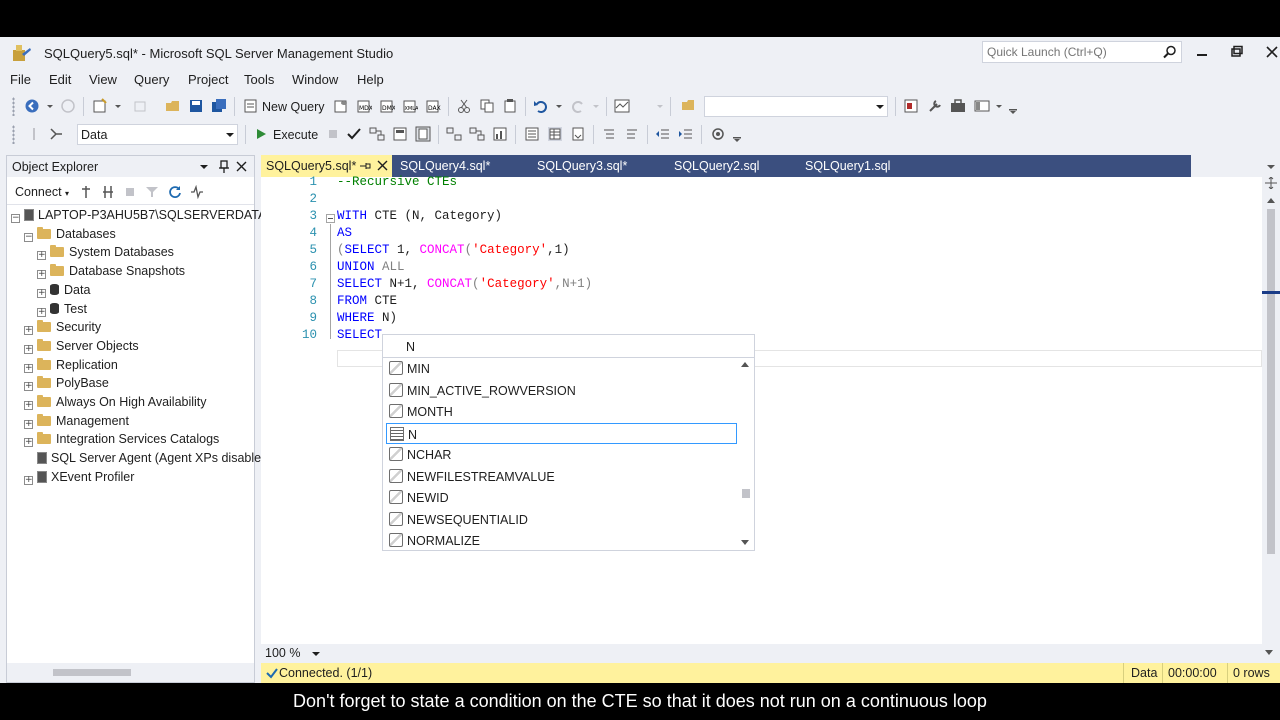  What do you see at coordinates (686, 134) in the screenshot?
I see `increase-indent-icon` at bounding box center [686, 134].